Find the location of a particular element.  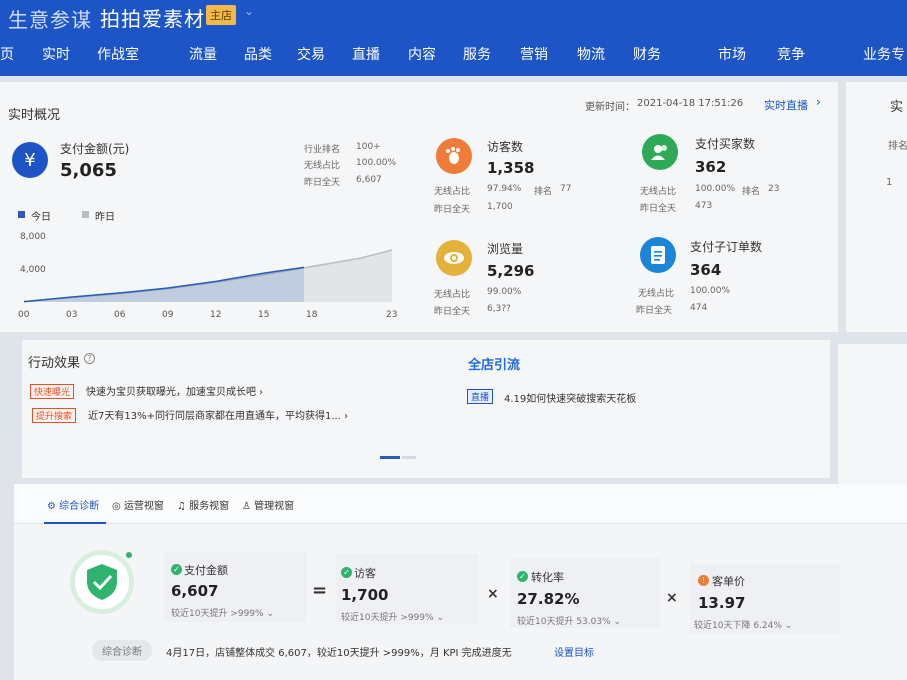

tab-operations: ◎ 运营视窗 is located at coordinates (138, 504).